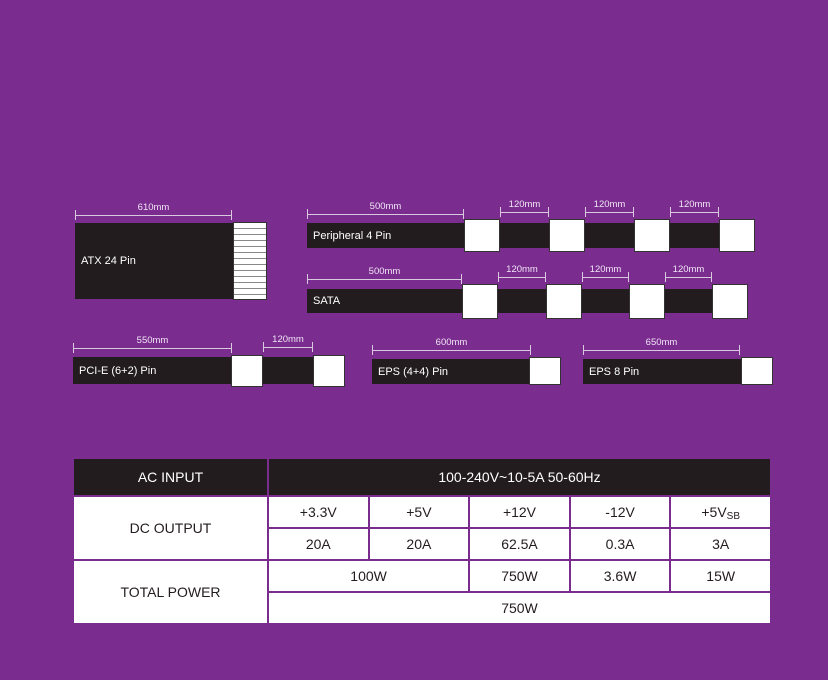 The height and width of the screenshot is (680, 828). I want to click on pcie-length-dimension: 550mm, so click(152, 344).